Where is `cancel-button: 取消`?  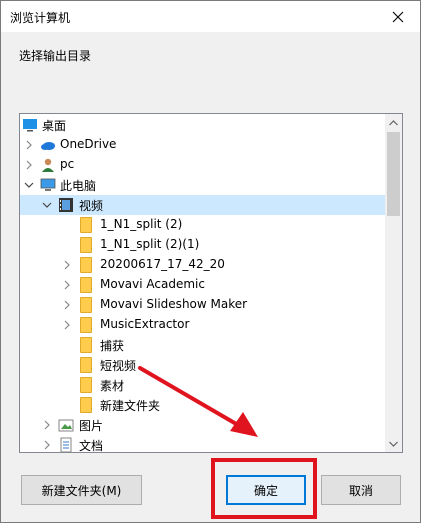 cancel-button: 取消 is located at coordinates (361, 490).